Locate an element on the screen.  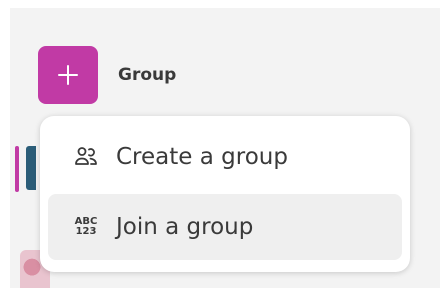
active-indicator is located at coordinates (17, 169).